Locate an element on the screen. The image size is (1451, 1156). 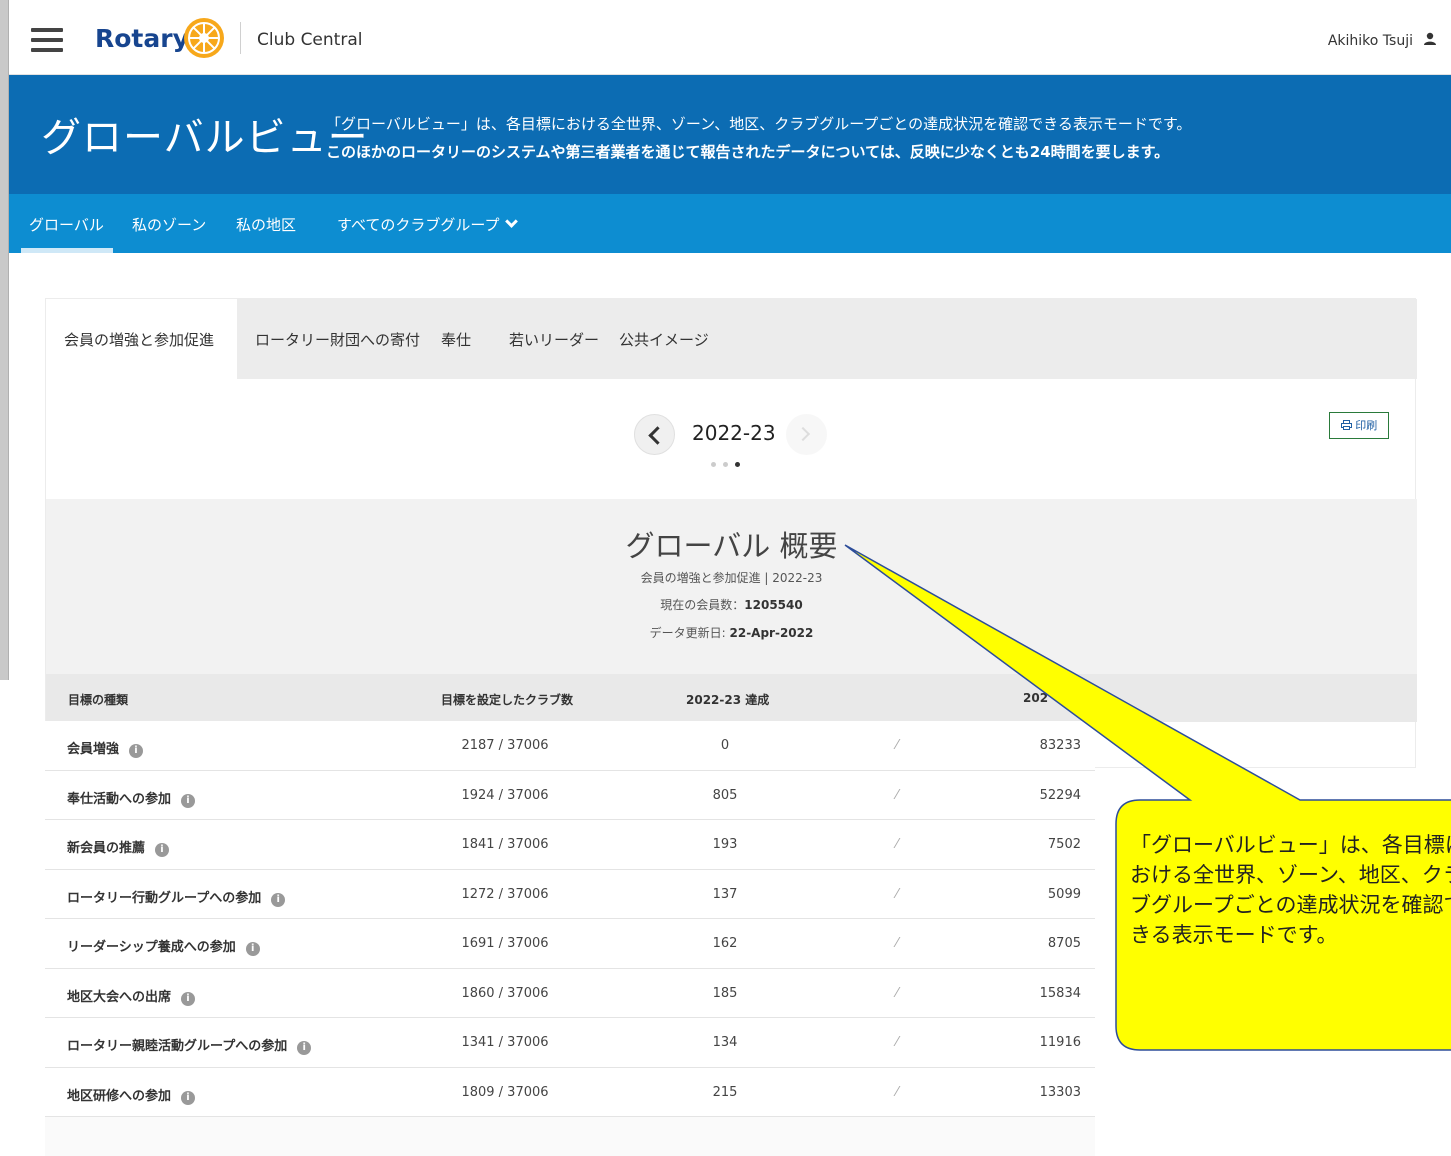
page-title: グローバルビュー is located at coordinates (205, 138).